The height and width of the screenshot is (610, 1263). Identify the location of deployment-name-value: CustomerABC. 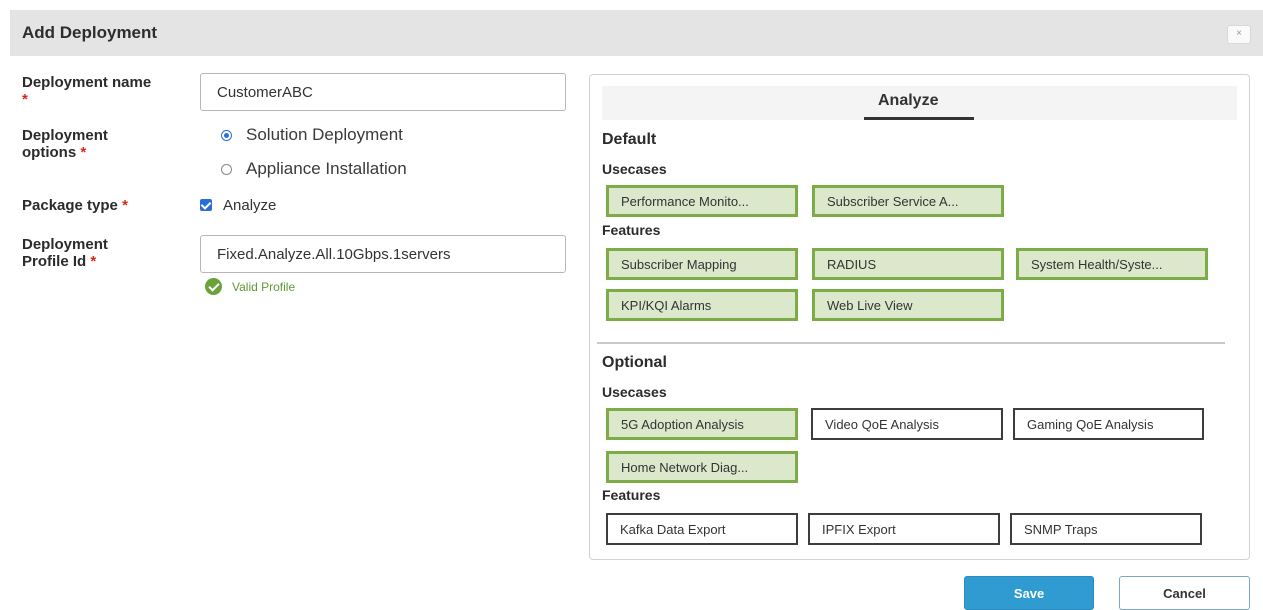
(265, 92).